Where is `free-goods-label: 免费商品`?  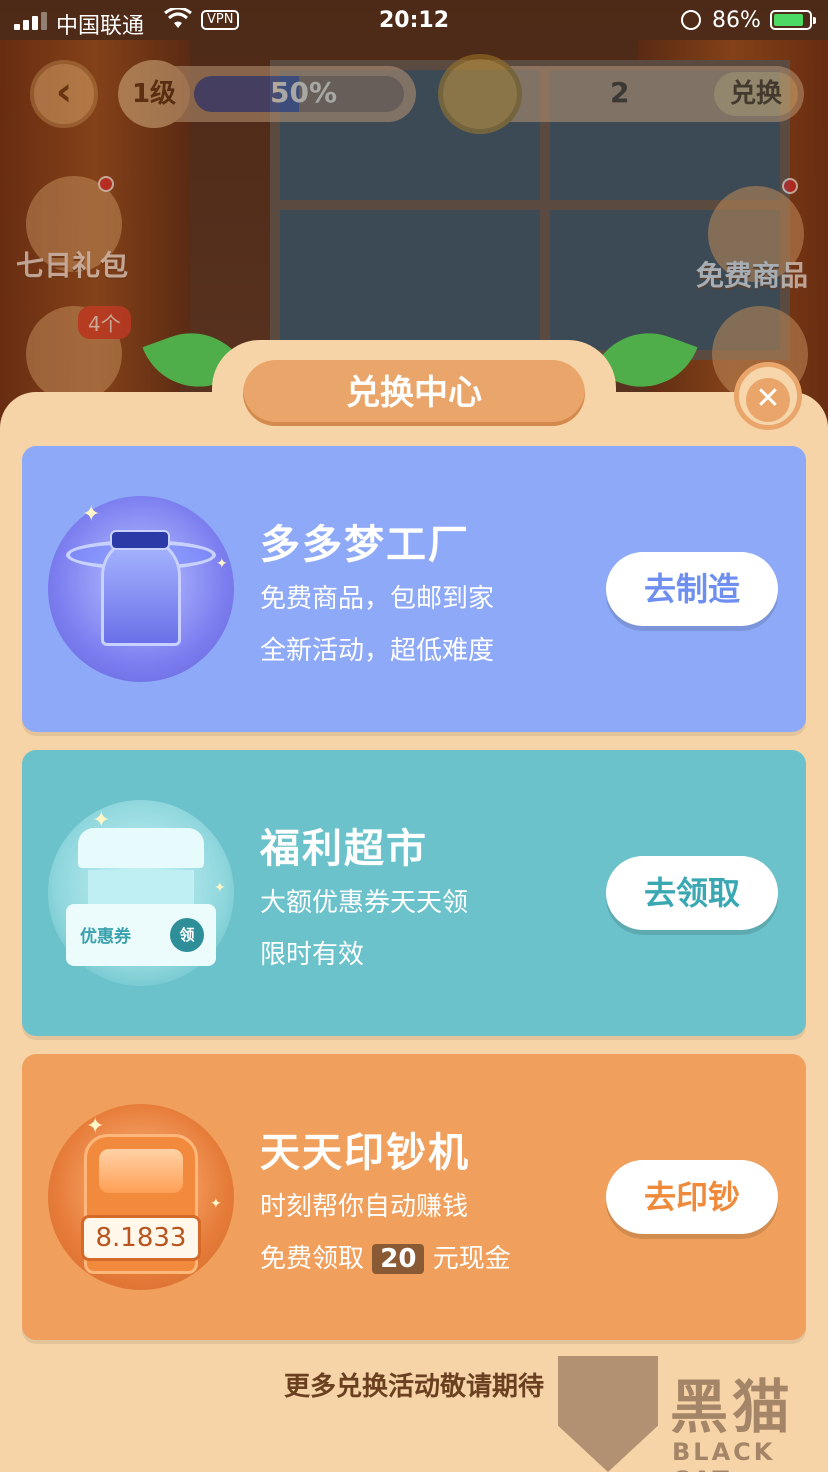
free-goods-label: 免费商品 is located at coordinates (752, 275).